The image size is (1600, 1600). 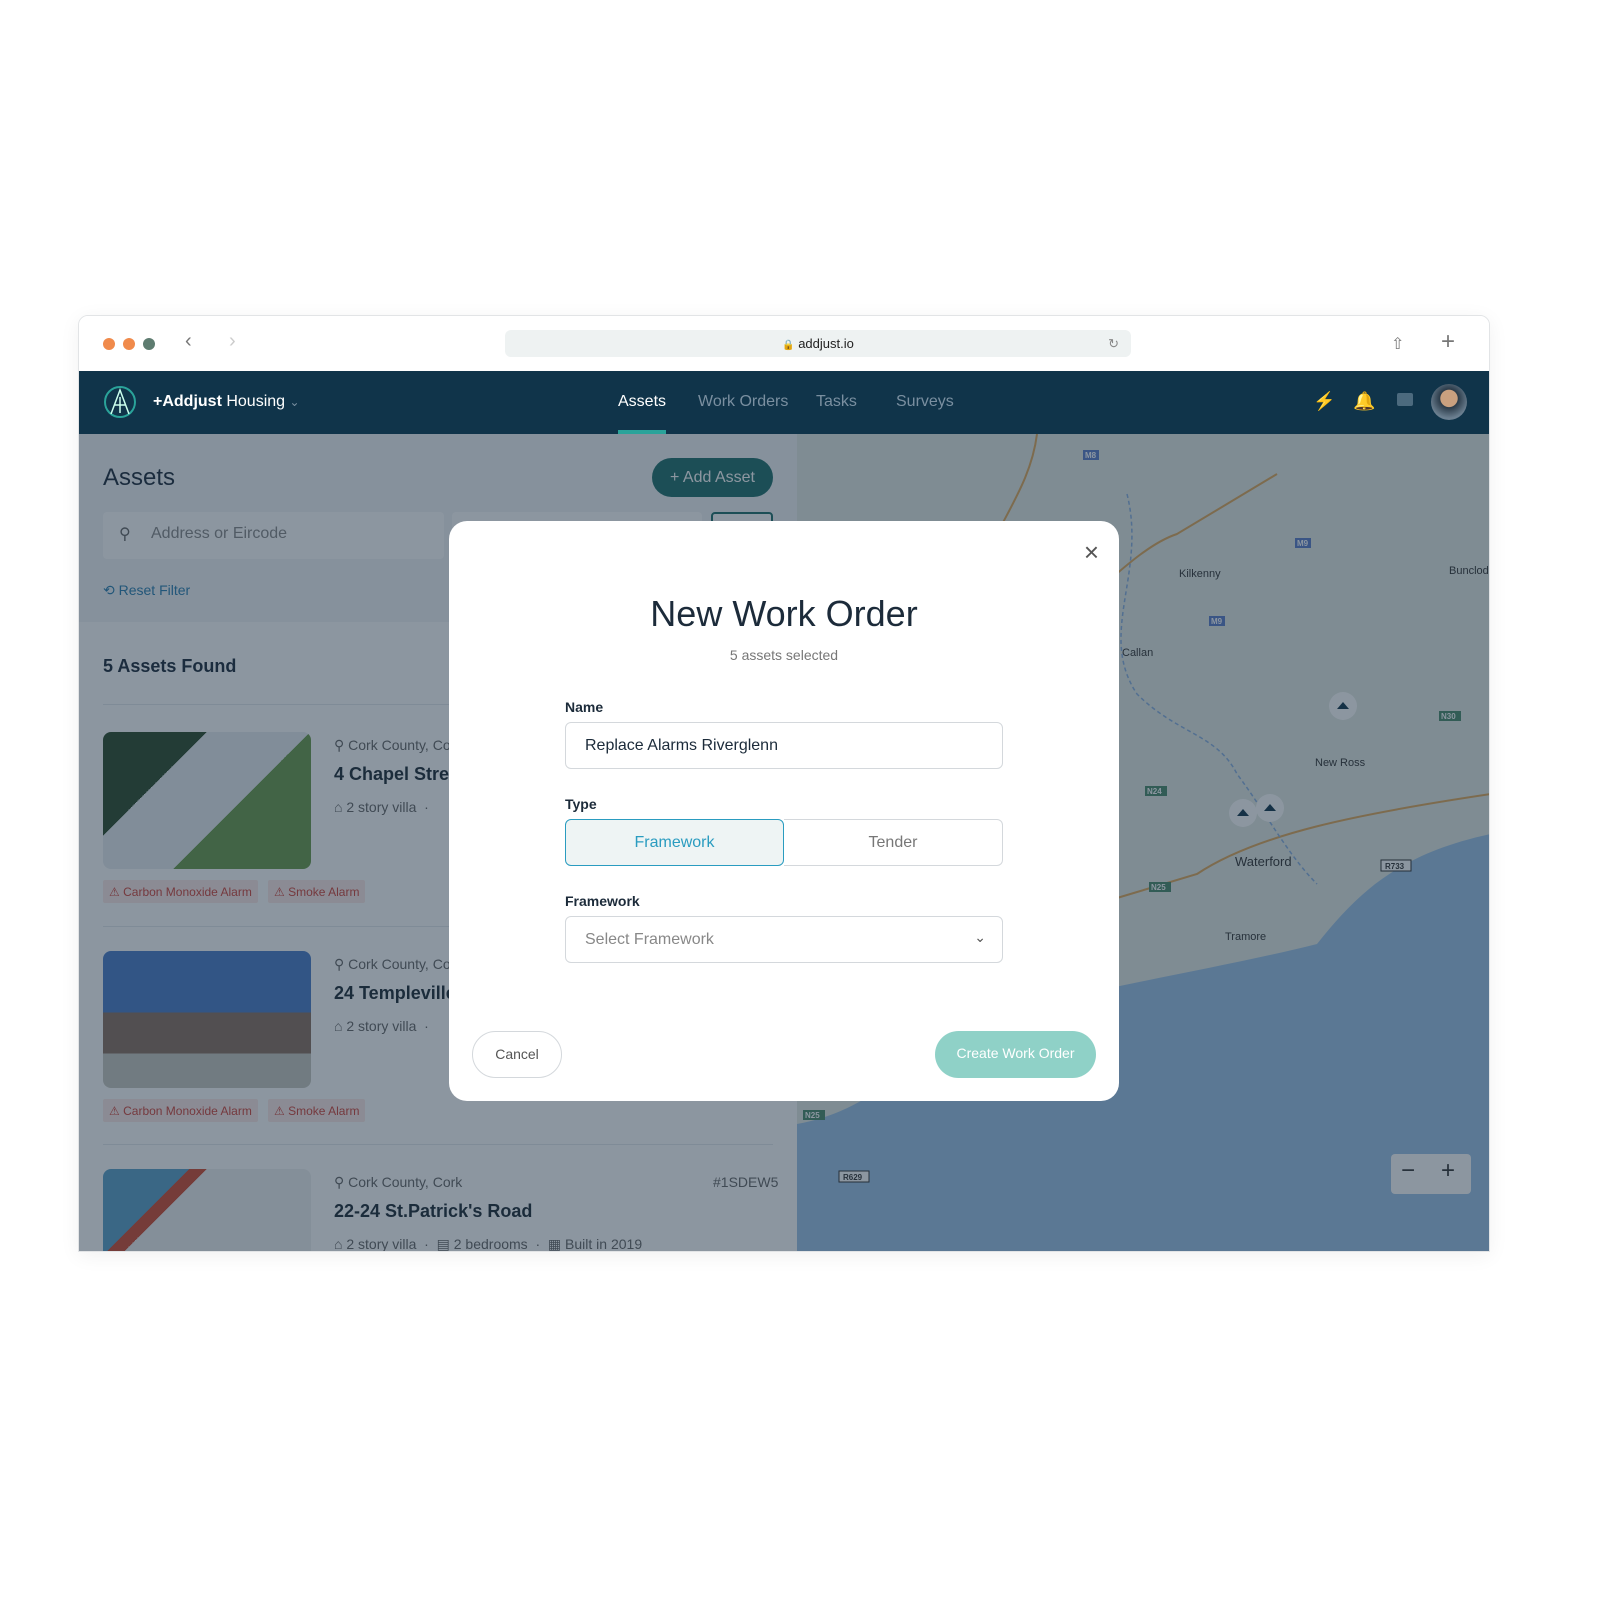 I want to click on nav-surveys: Surveys, so click(x=925, y=402).